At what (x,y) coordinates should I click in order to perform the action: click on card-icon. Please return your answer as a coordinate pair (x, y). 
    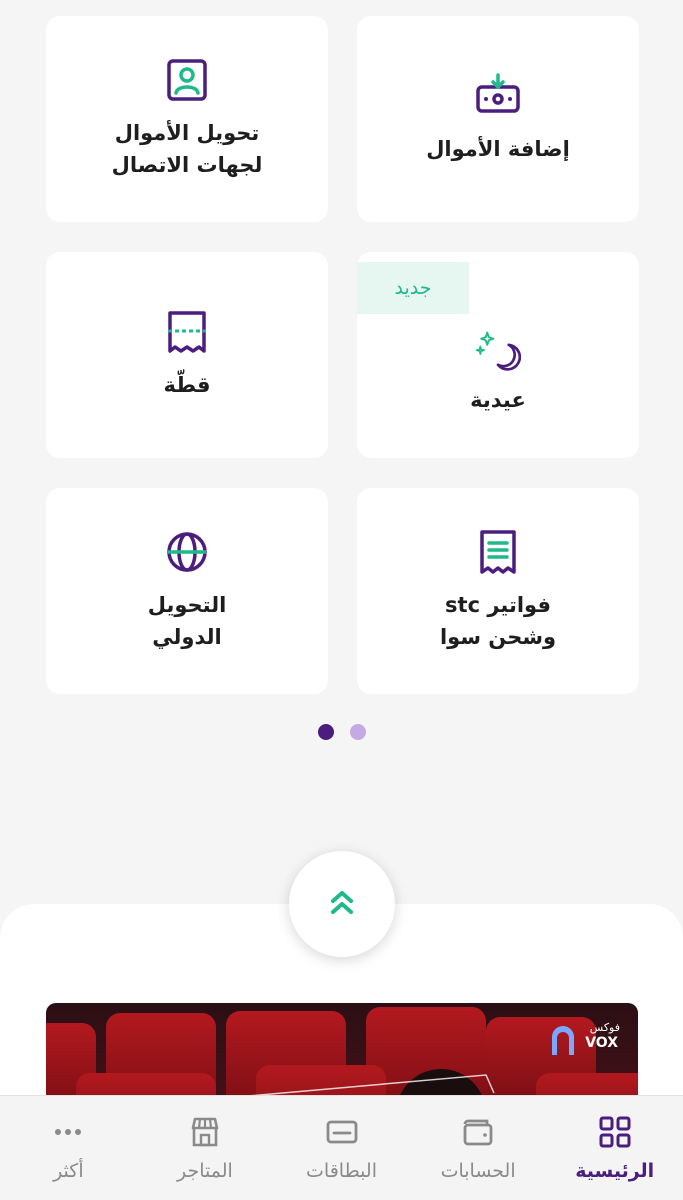
    Looking at the image, I should click on (342, 1132).